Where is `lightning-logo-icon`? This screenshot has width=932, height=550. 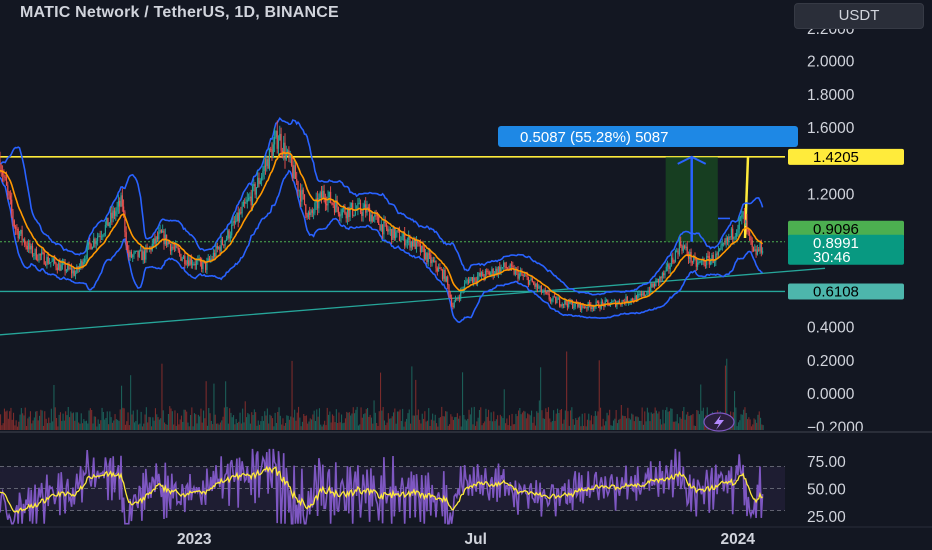
lightning-logo-icon is located at coordinates (719, 422).